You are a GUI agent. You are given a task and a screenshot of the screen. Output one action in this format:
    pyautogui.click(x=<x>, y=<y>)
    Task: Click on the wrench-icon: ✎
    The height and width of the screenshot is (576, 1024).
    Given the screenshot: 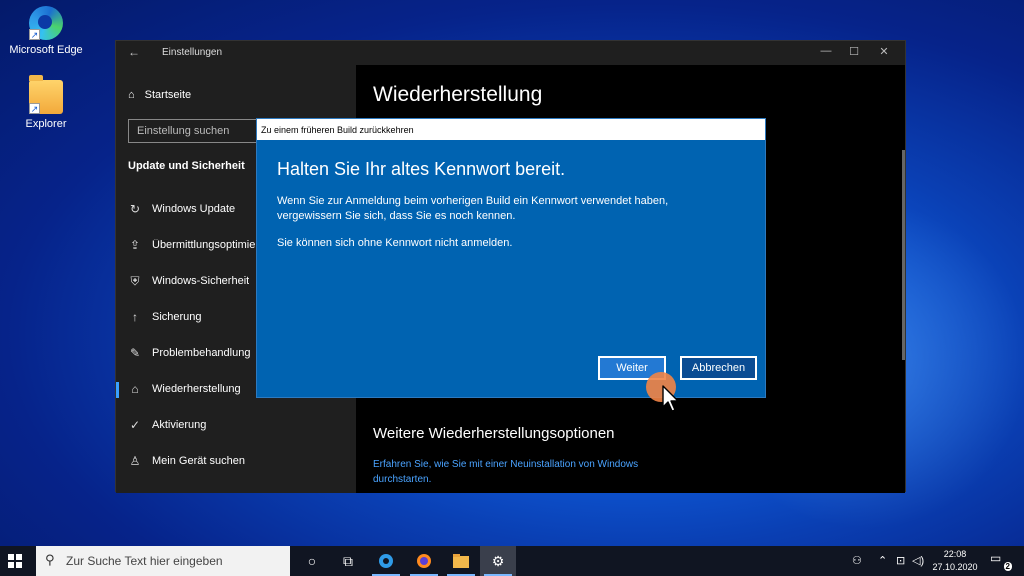 What is the action you would take?
    pyautogui.click(x=135, y=353)
    